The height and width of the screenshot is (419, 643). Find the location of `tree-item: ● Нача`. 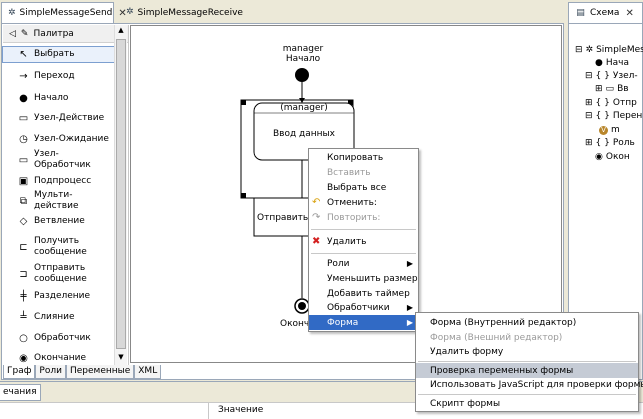

tree-item: ● Нача is located at coordinates (612, 63).